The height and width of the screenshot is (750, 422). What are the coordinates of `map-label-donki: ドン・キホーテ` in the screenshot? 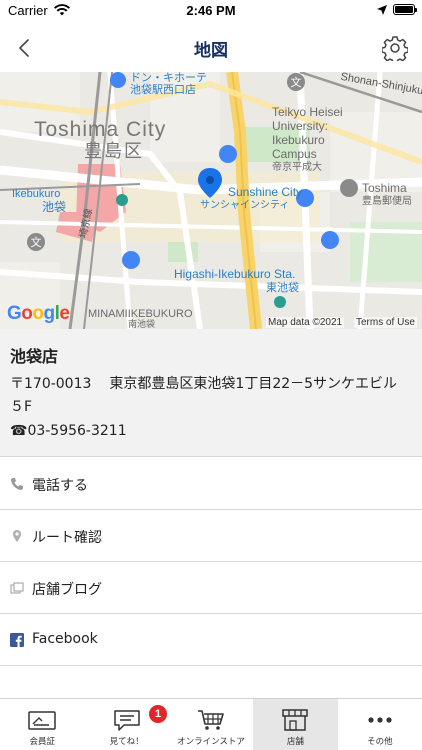 It's located at (168, 78).